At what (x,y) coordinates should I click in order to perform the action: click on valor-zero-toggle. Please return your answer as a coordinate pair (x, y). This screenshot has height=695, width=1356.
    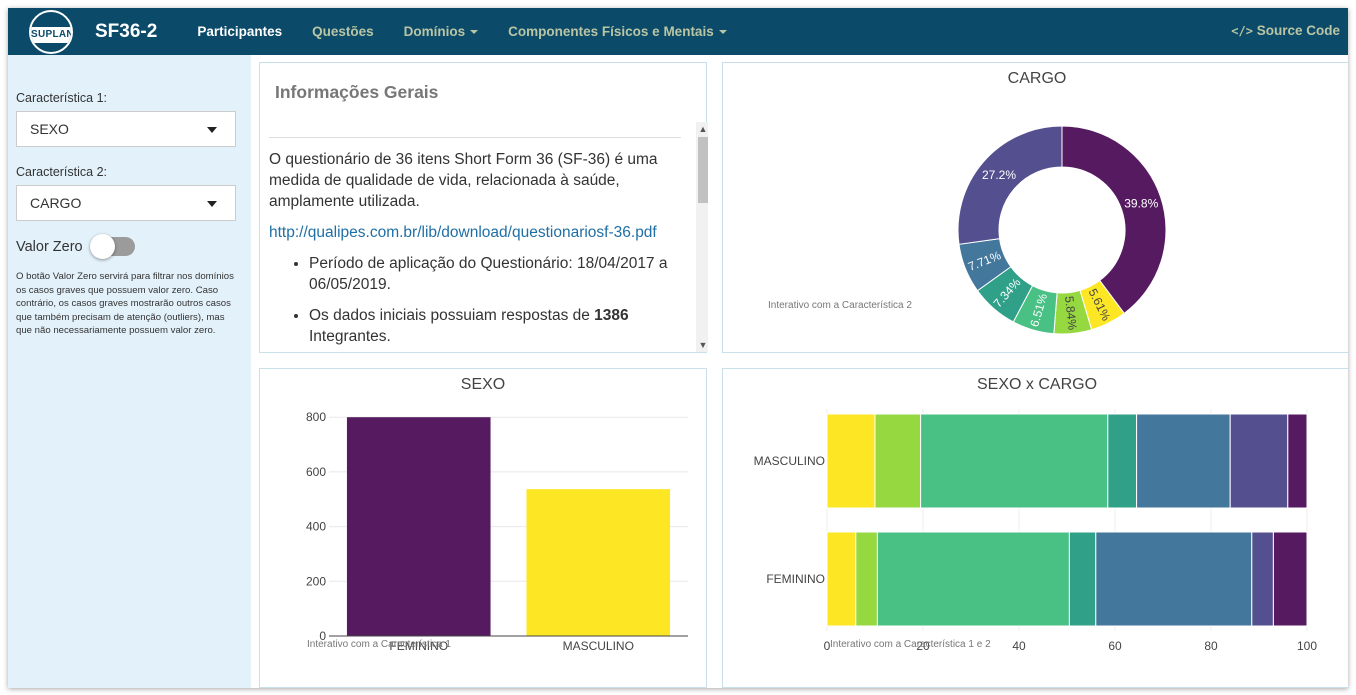
    Looking at the image, I should click on (112, 246).